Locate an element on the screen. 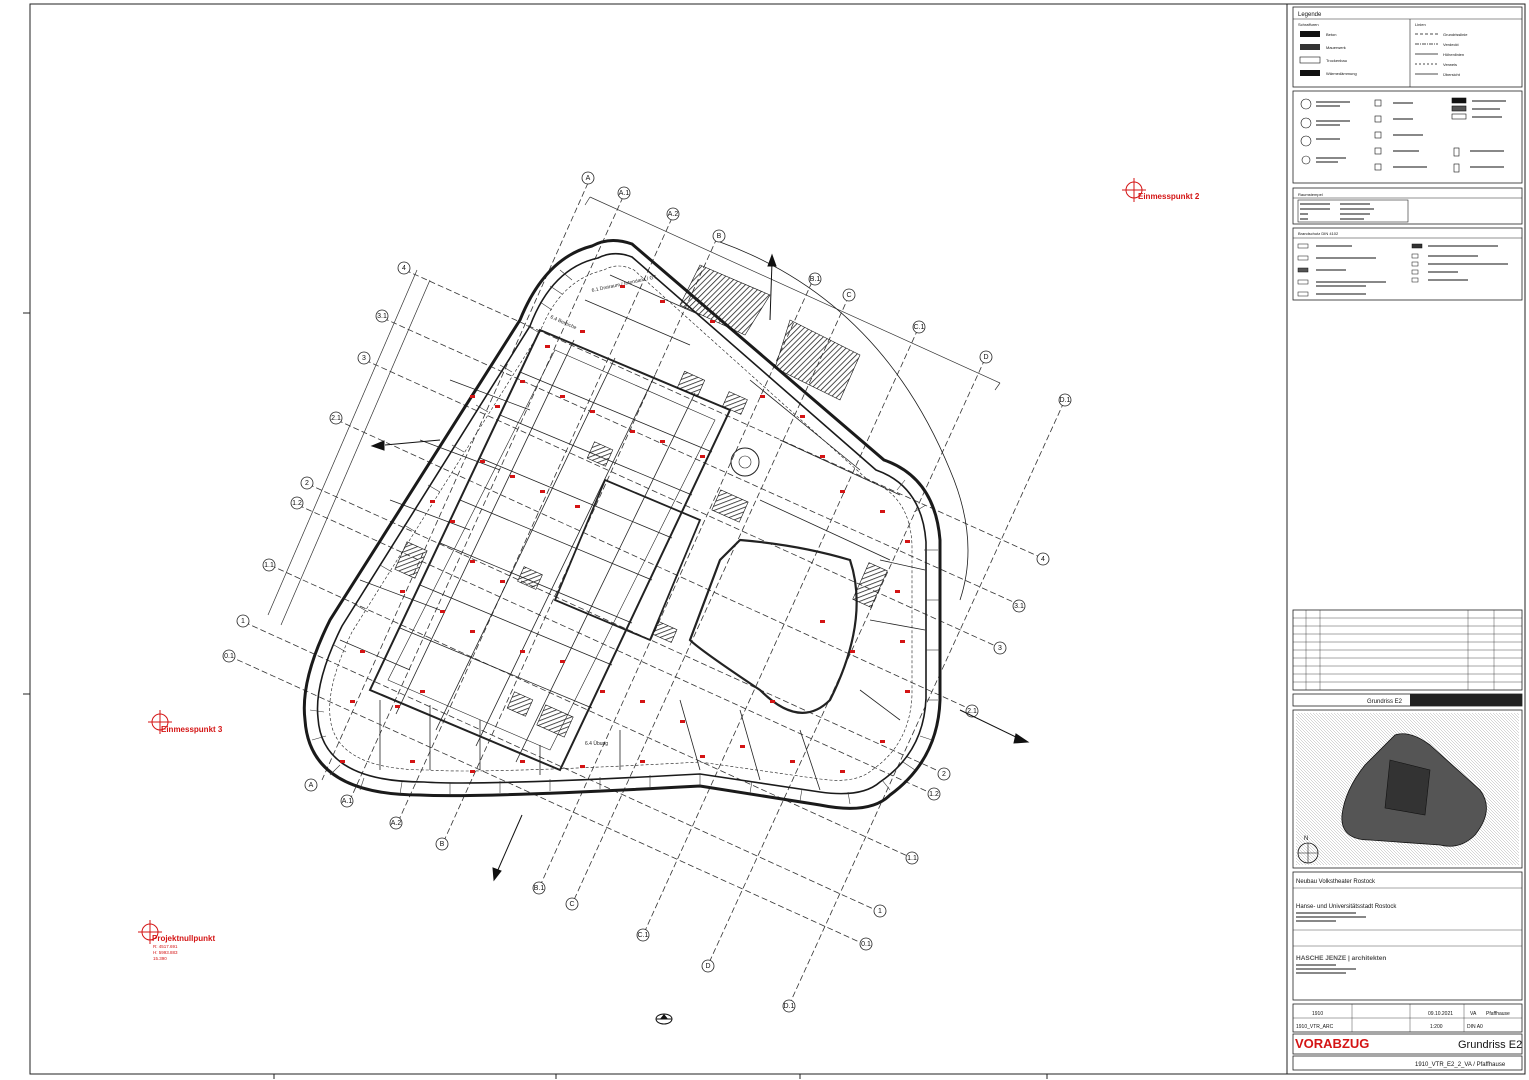 The image size is (1529, 1080). grid-bubble-12-left: 1.2 is located at coordinates (297, 503).